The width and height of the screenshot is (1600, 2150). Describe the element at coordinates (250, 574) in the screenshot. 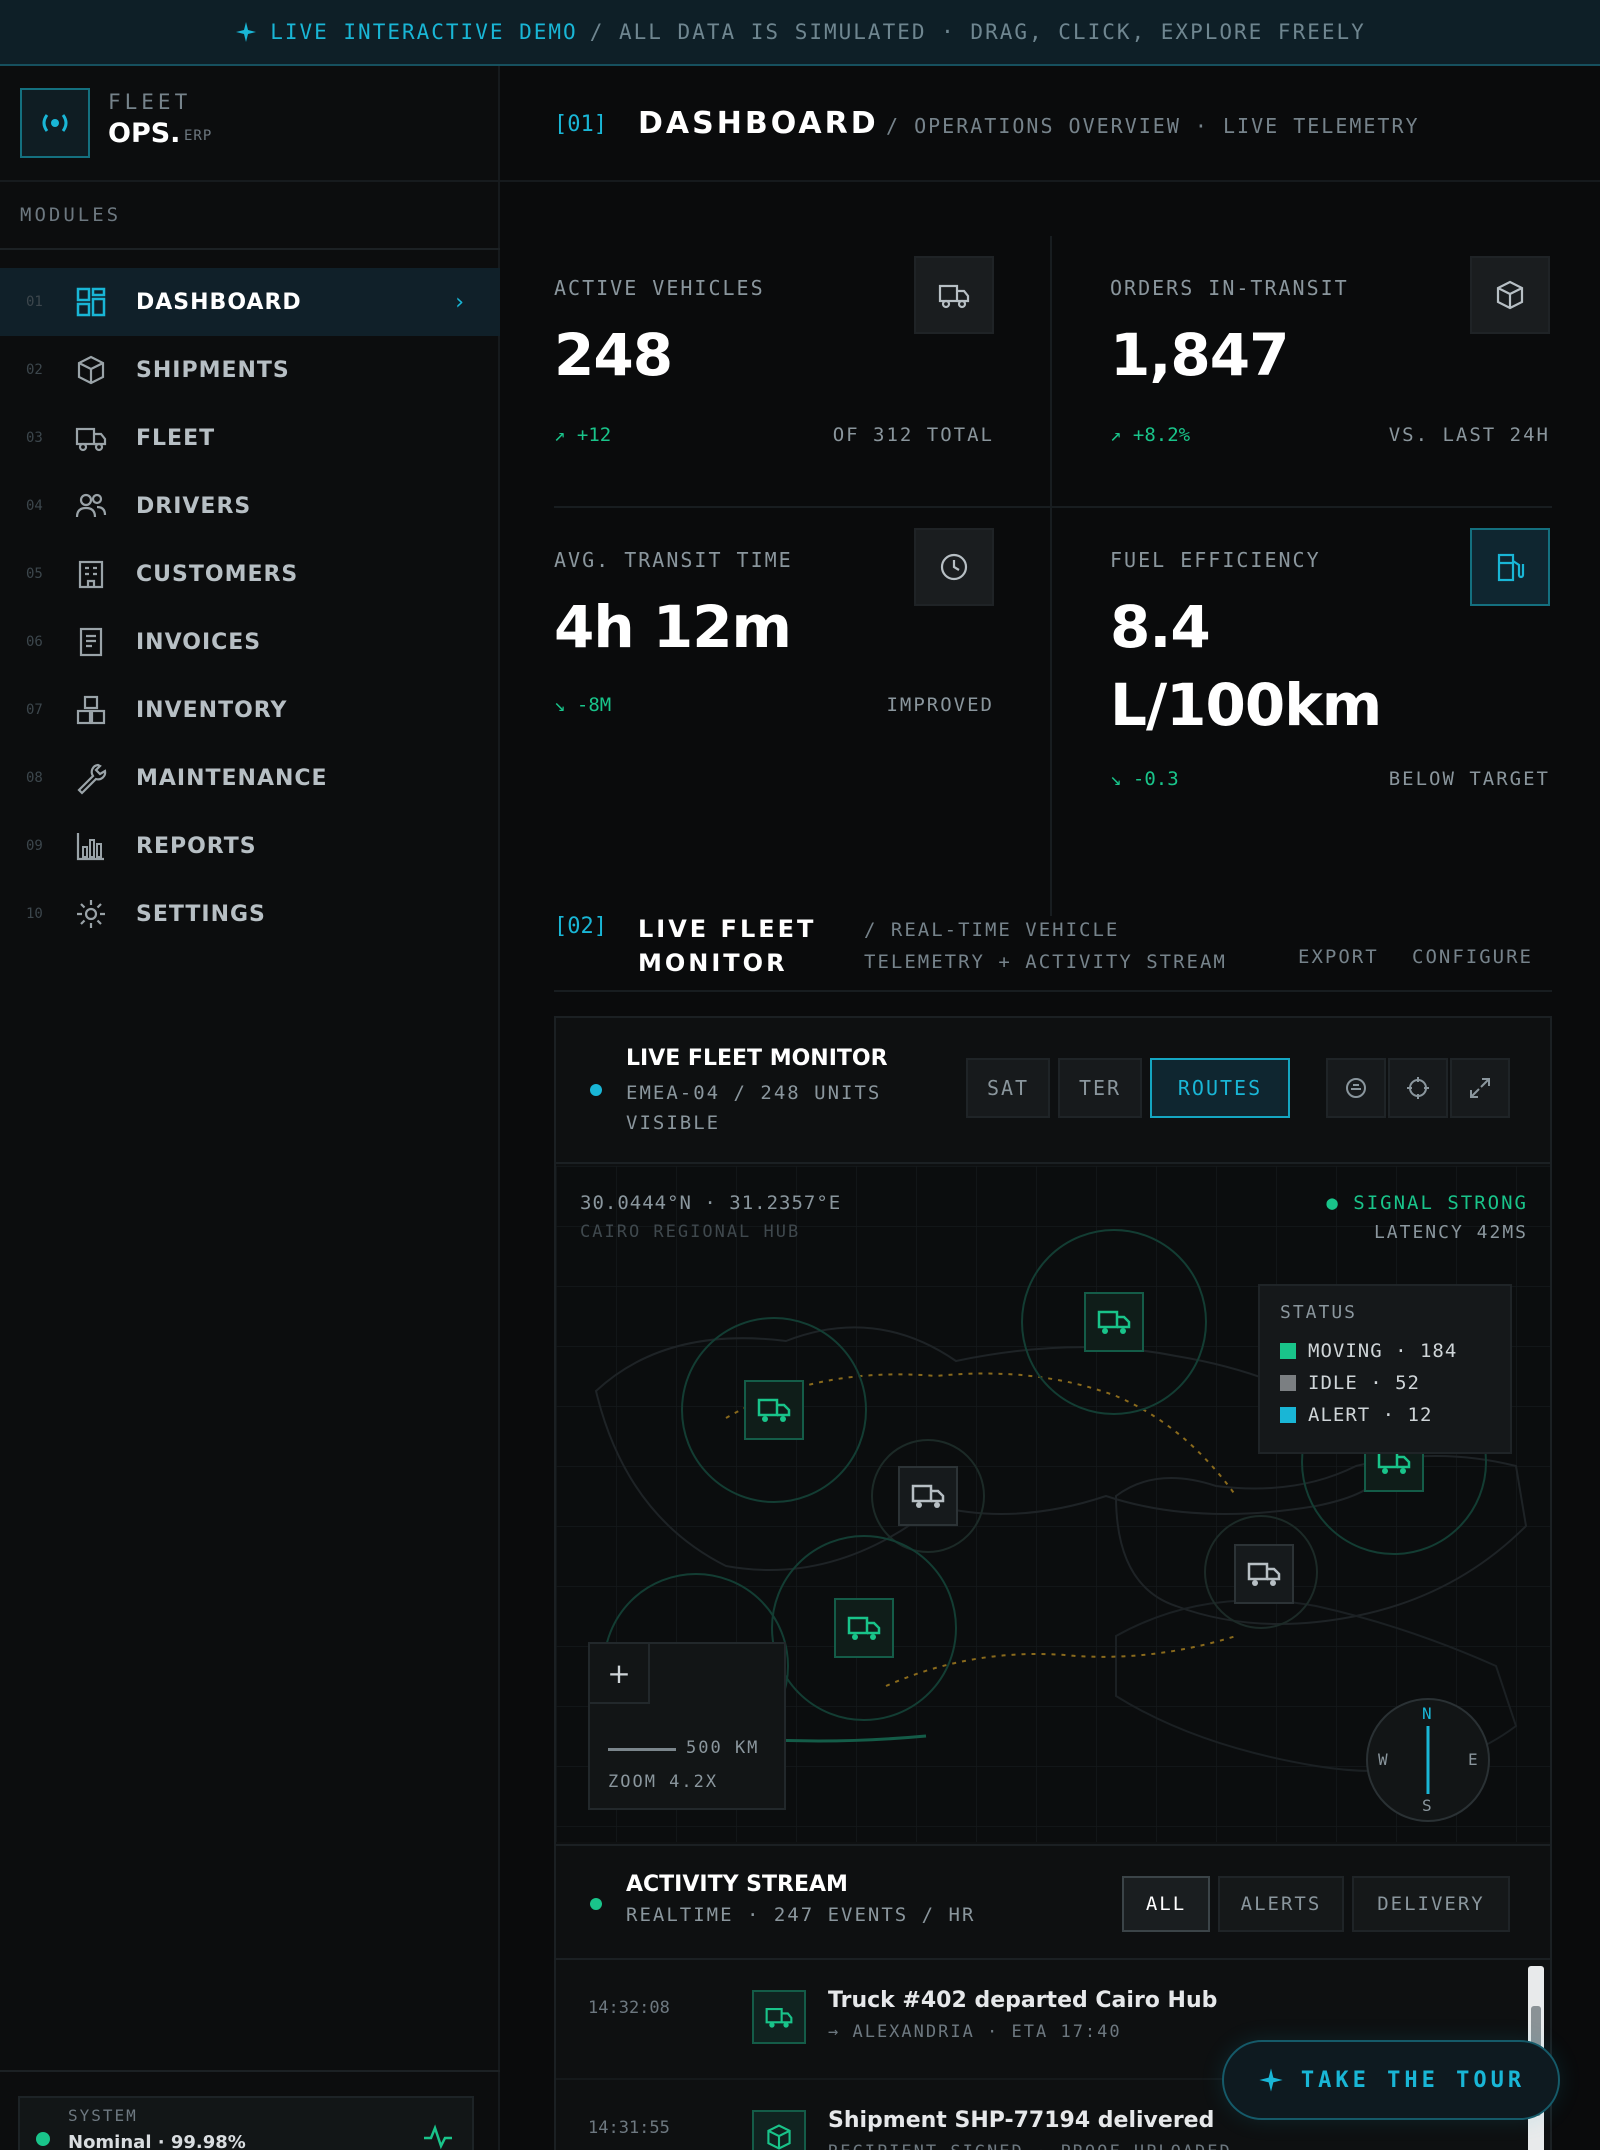

I see `sidebar-item-customers: 05 CUSTOMERS` at that location.